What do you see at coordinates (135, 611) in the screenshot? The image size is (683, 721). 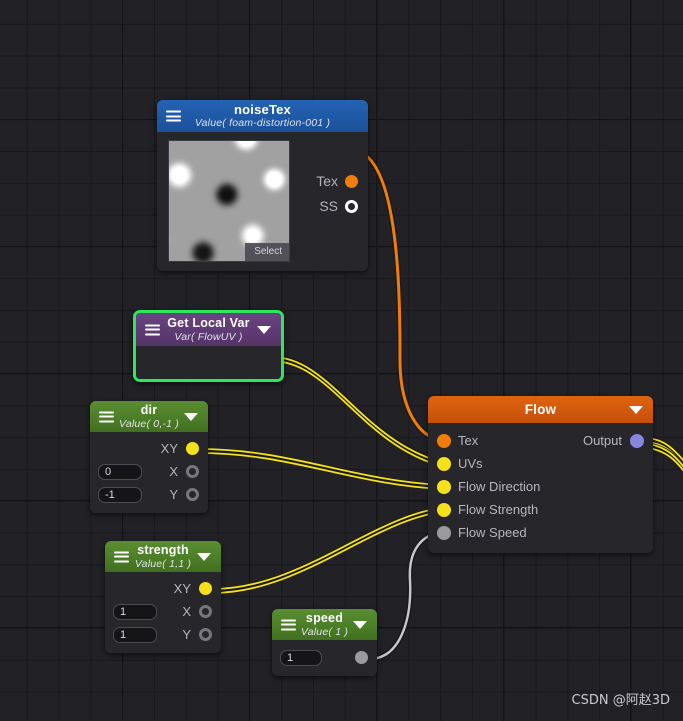 I see `value-field-x: 1` at bounding box center [135, 611].